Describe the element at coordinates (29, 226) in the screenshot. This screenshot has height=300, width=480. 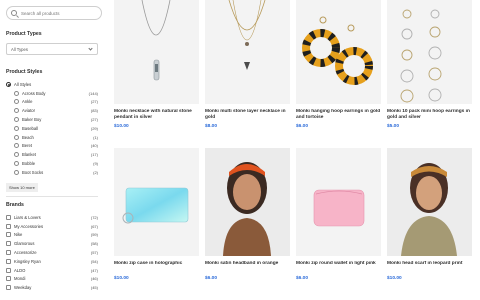
I see `brand-label: My Accessories` at that location.